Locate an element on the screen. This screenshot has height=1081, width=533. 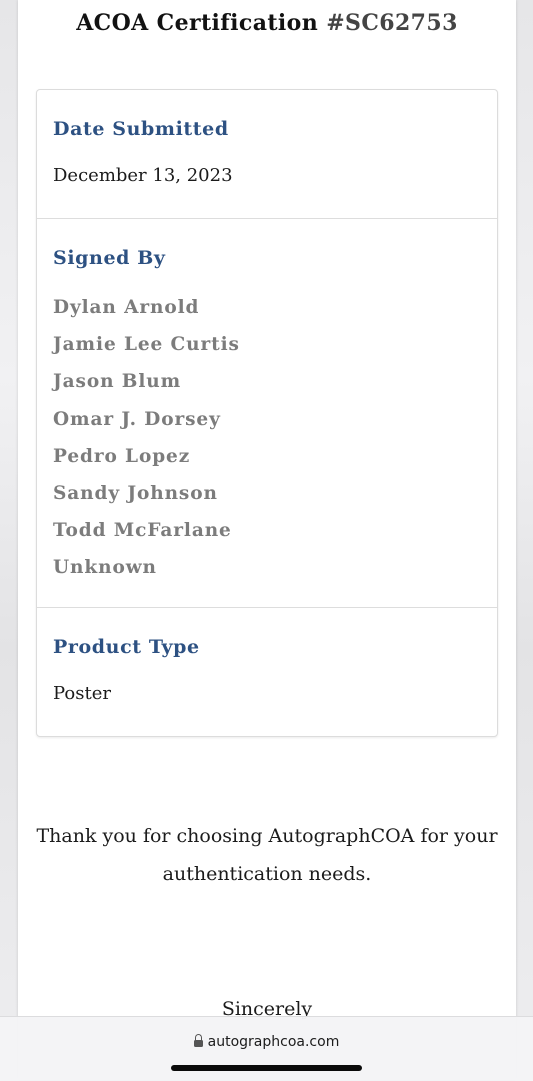
signer-item: Jamie Lee Curtis is located at coordinates (146, 345).